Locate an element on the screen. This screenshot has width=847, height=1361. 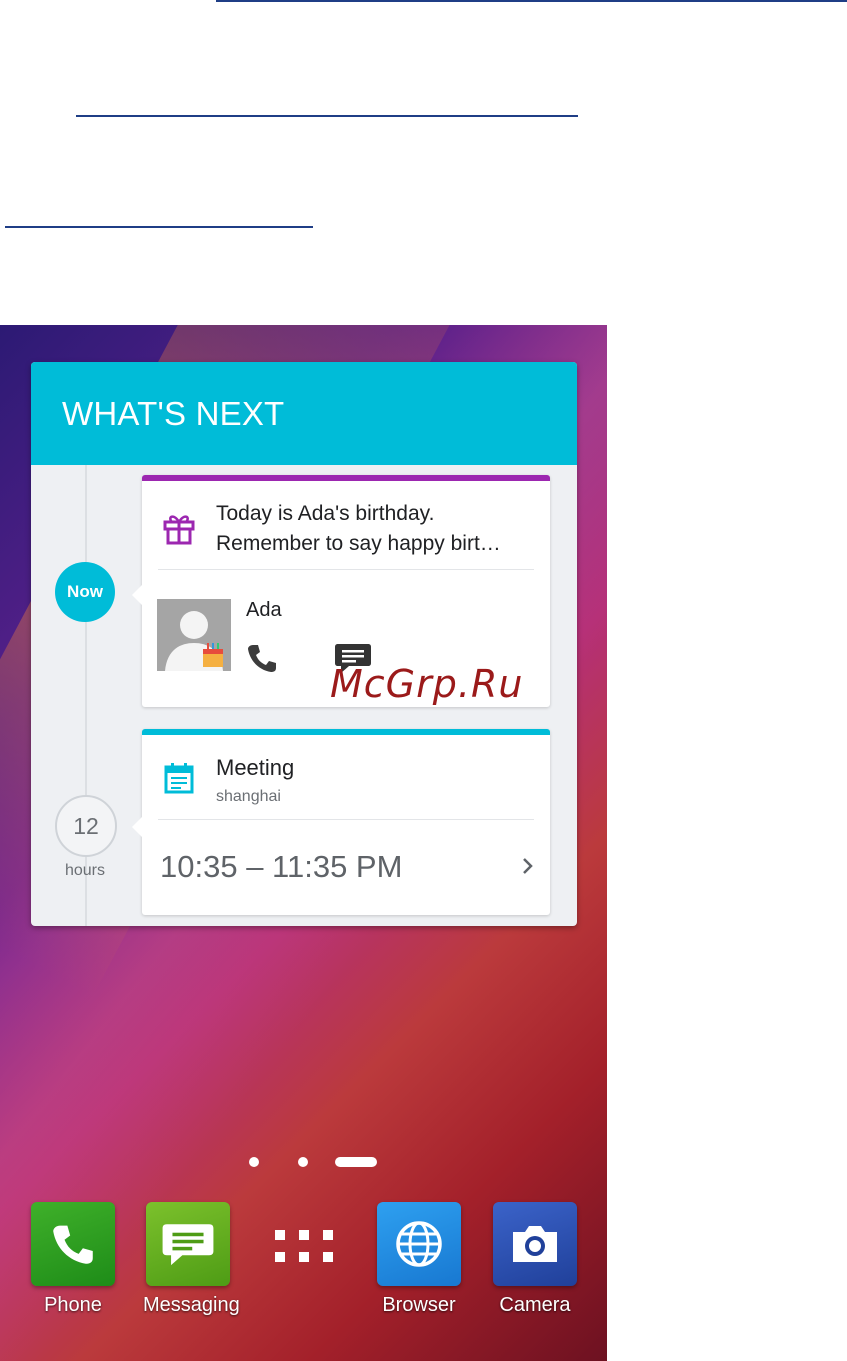
dock-app-camera: Camera is located at coordinates (535, 1259).